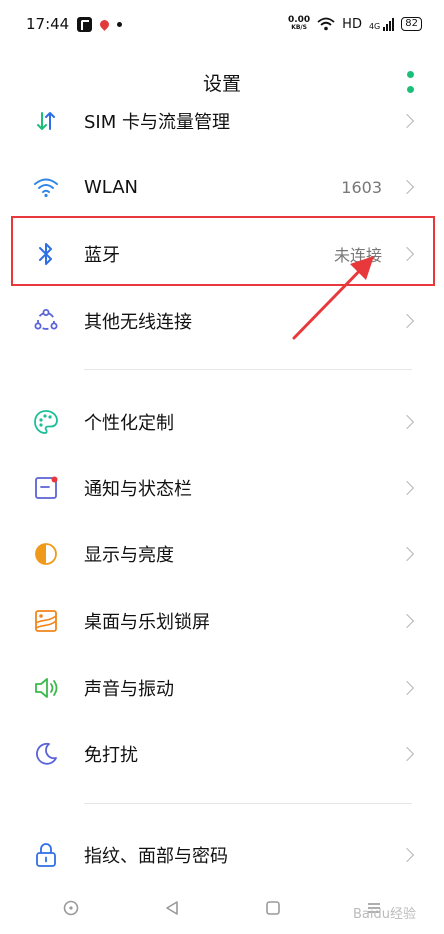 The image size is (444, 934). I want to click on notification-icon, so click(46, 488).